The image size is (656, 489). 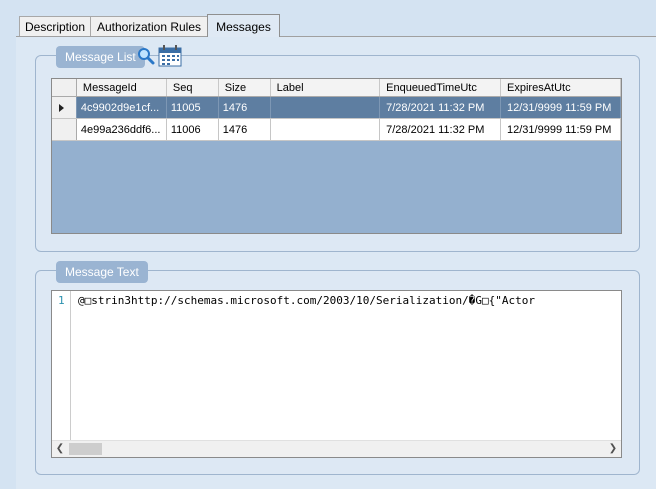 I want to click on cell-seq: 11005, so click(x=192, y=107).